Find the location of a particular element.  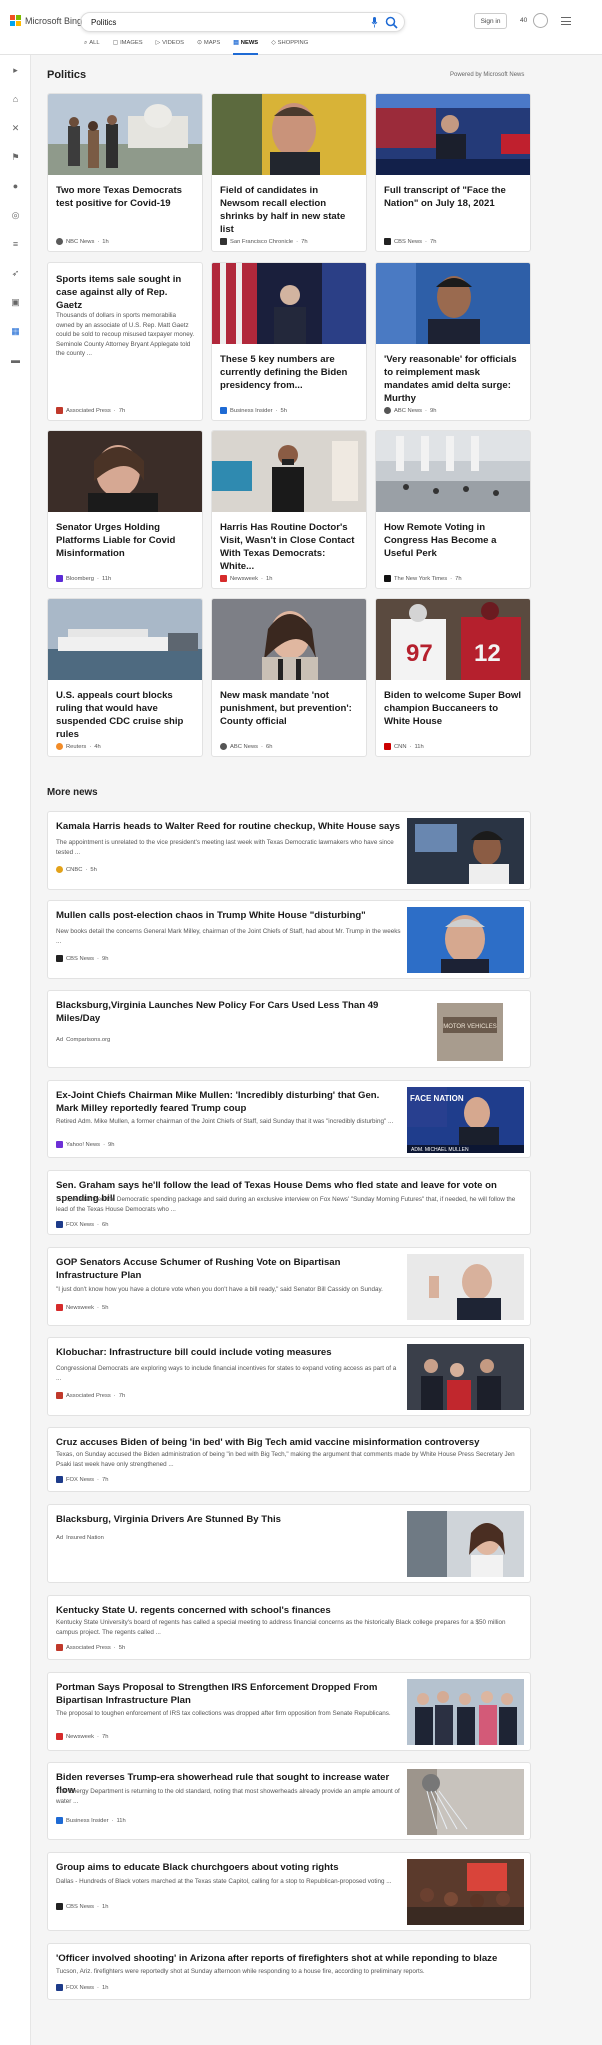

rewards-points: 40 is located at coordinates (523, 20).